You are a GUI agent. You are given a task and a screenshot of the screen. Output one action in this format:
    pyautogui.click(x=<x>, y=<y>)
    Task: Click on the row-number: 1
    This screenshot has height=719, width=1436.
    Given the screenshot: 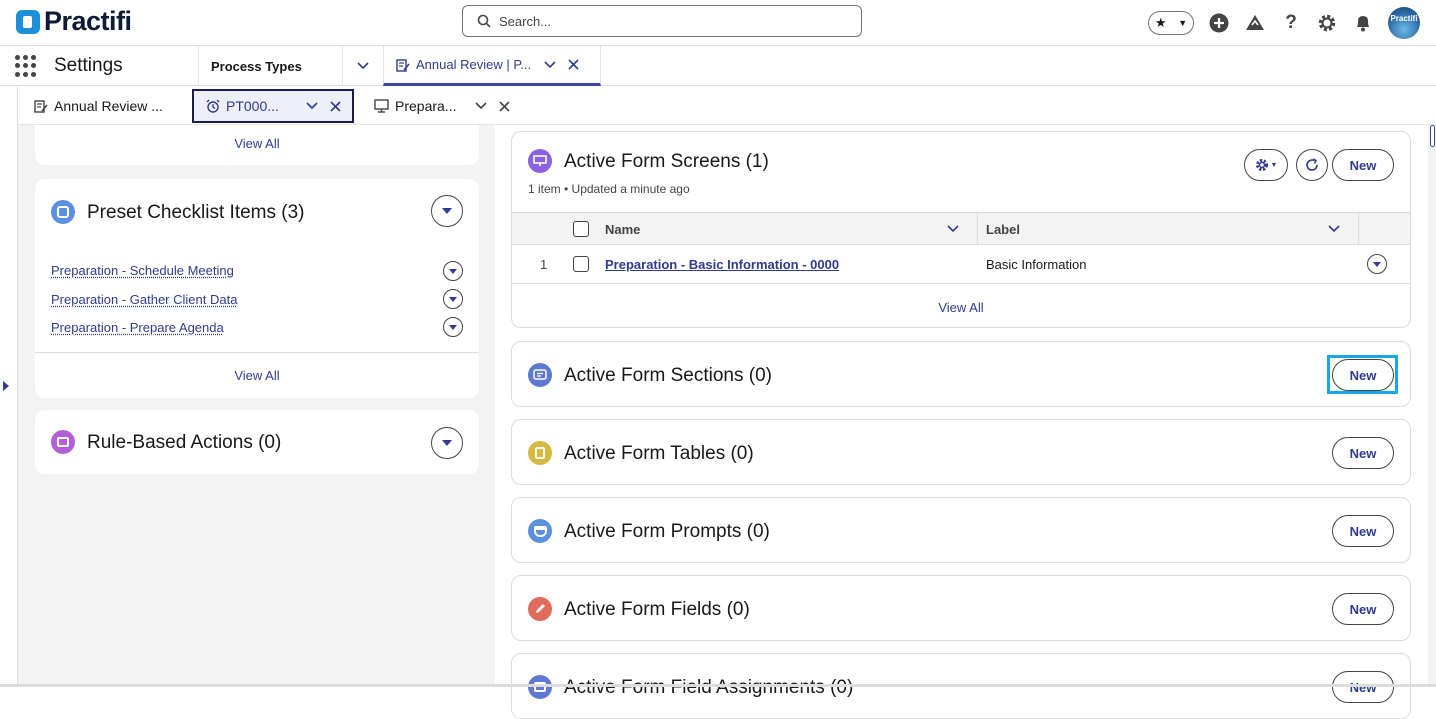 What is the action you would take?
    pyautogui.click(x=544, y=264)
    